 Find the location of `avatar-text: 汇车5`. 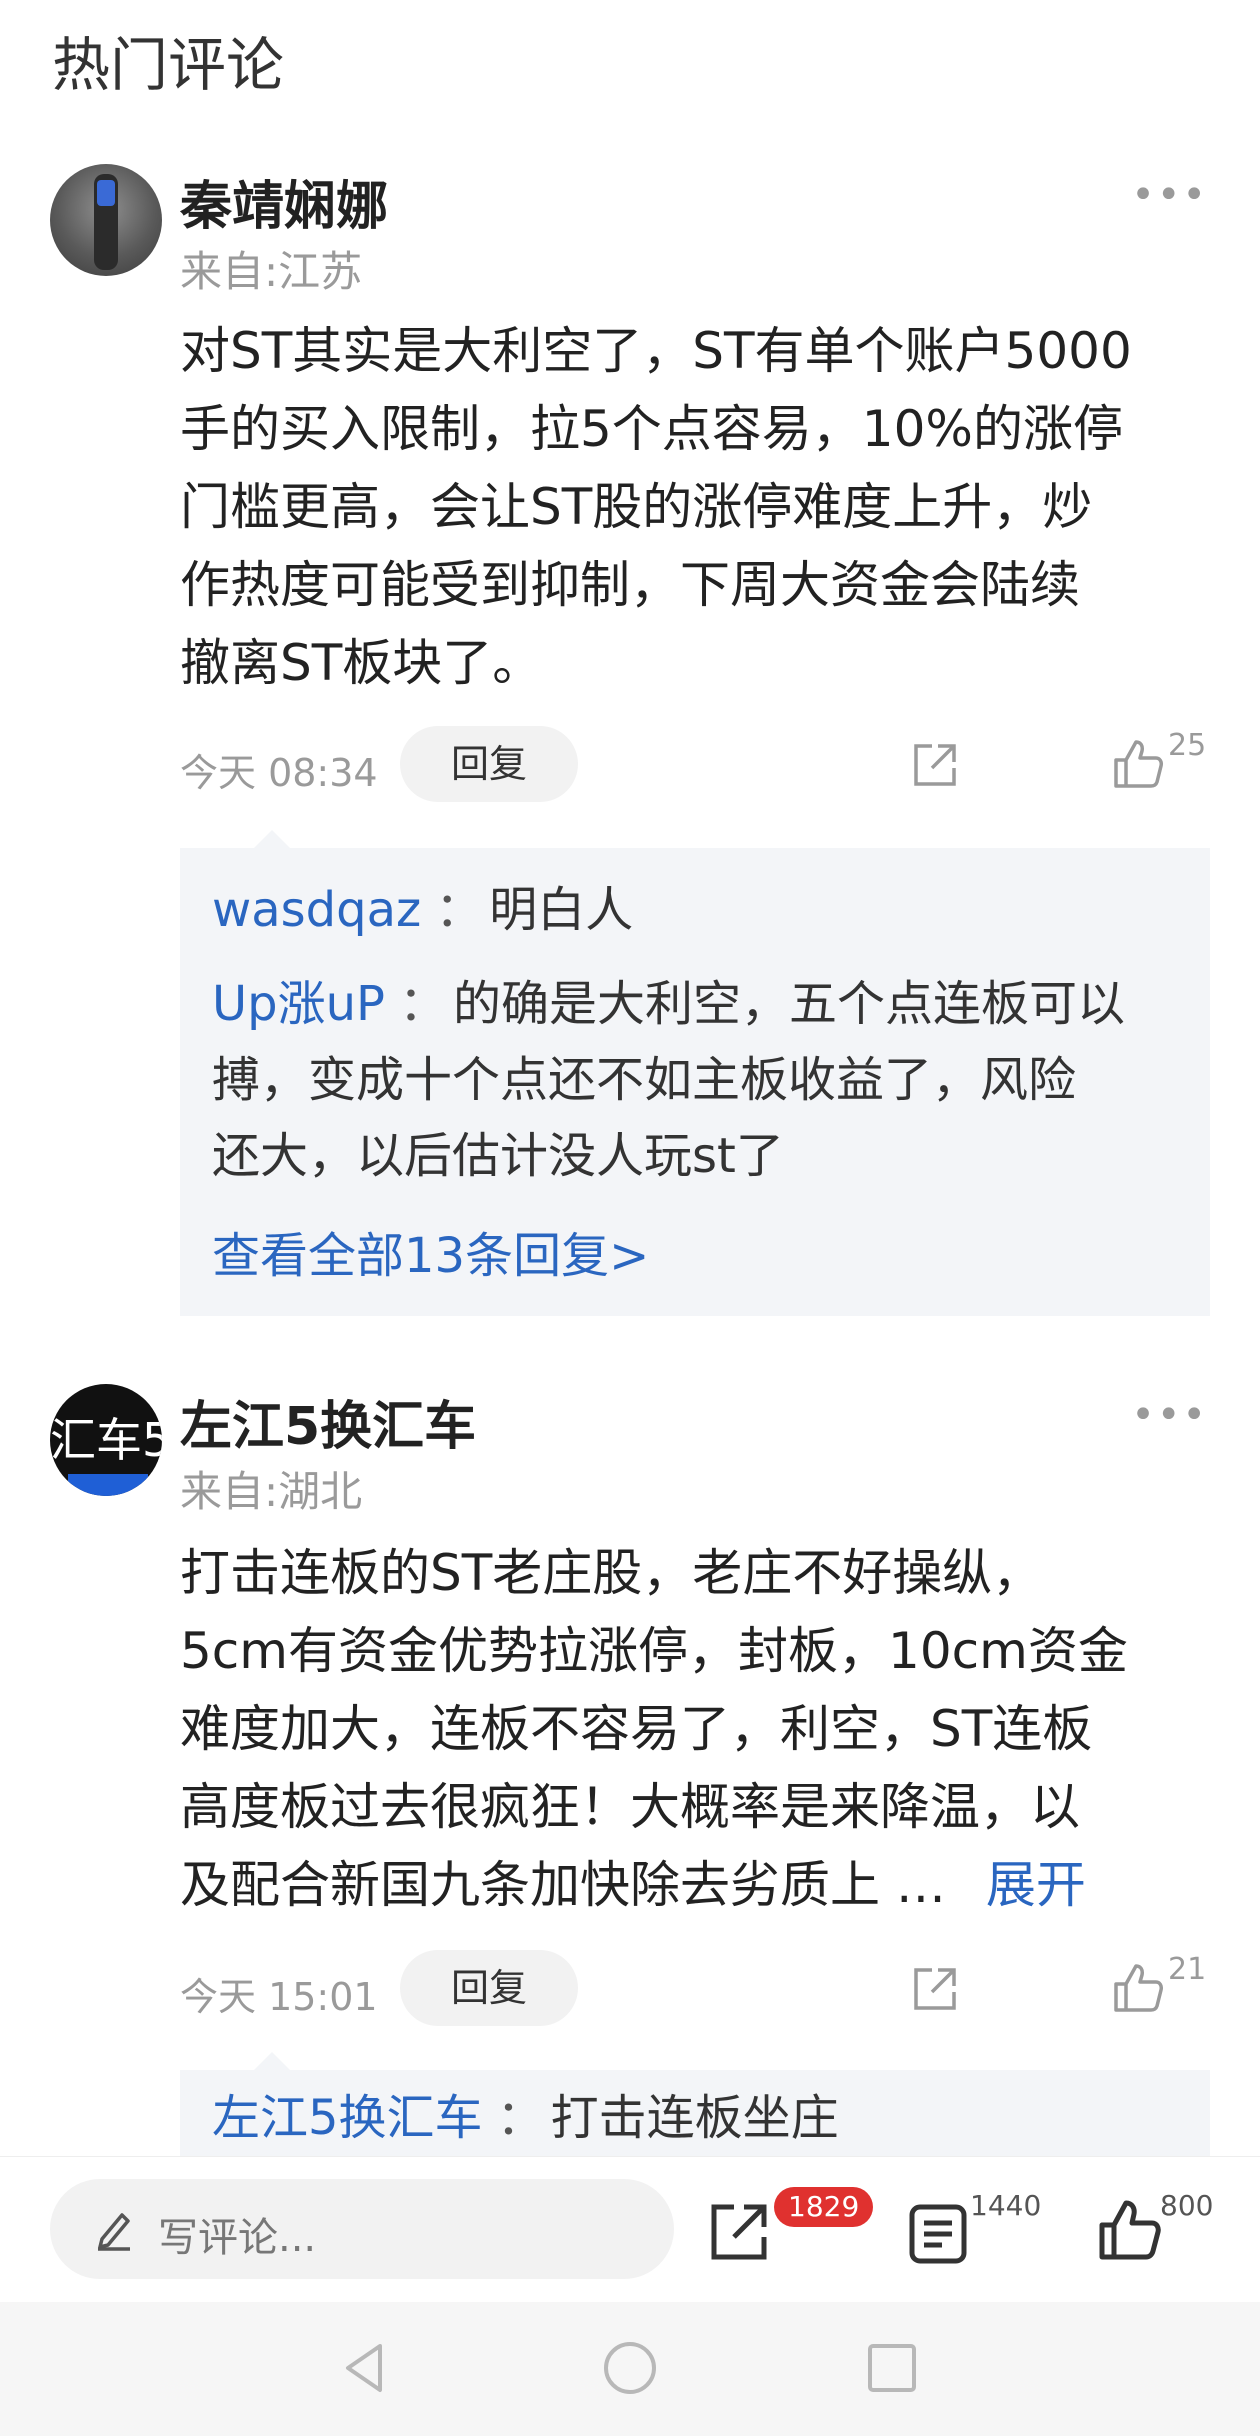

avatar-text: 汇车5 is located at coordinates (106, 1440).